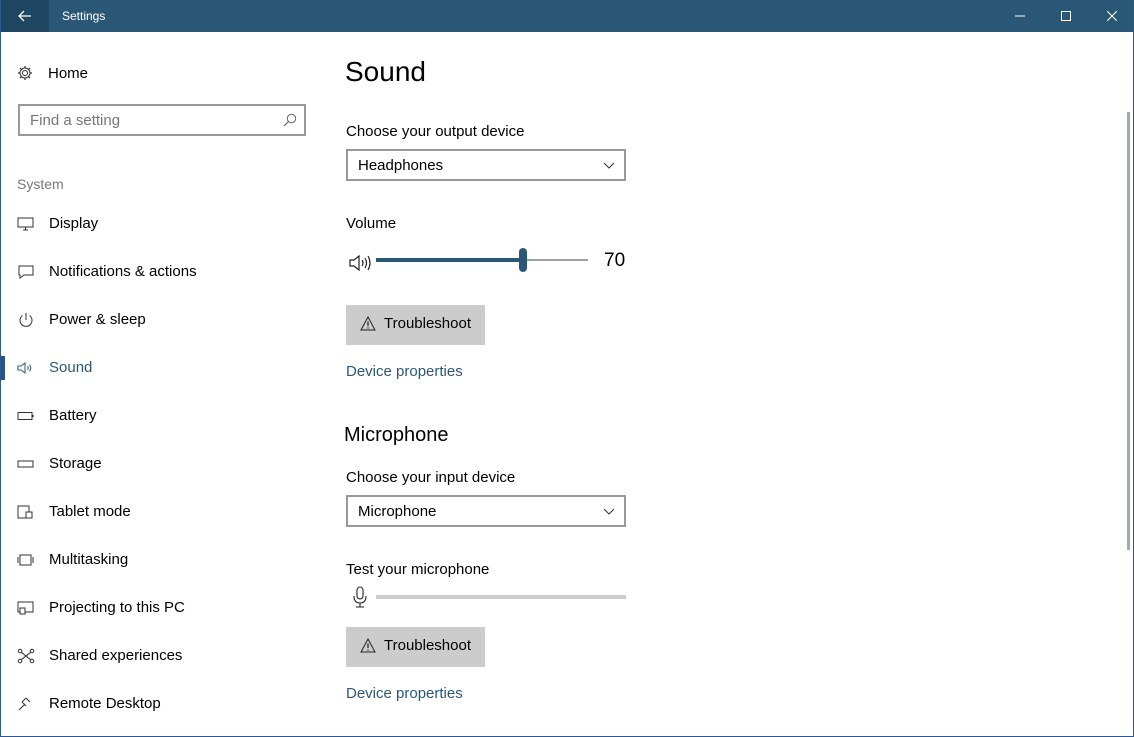  I want to click on output-device-label: Choose your output device, so click(435, 131).